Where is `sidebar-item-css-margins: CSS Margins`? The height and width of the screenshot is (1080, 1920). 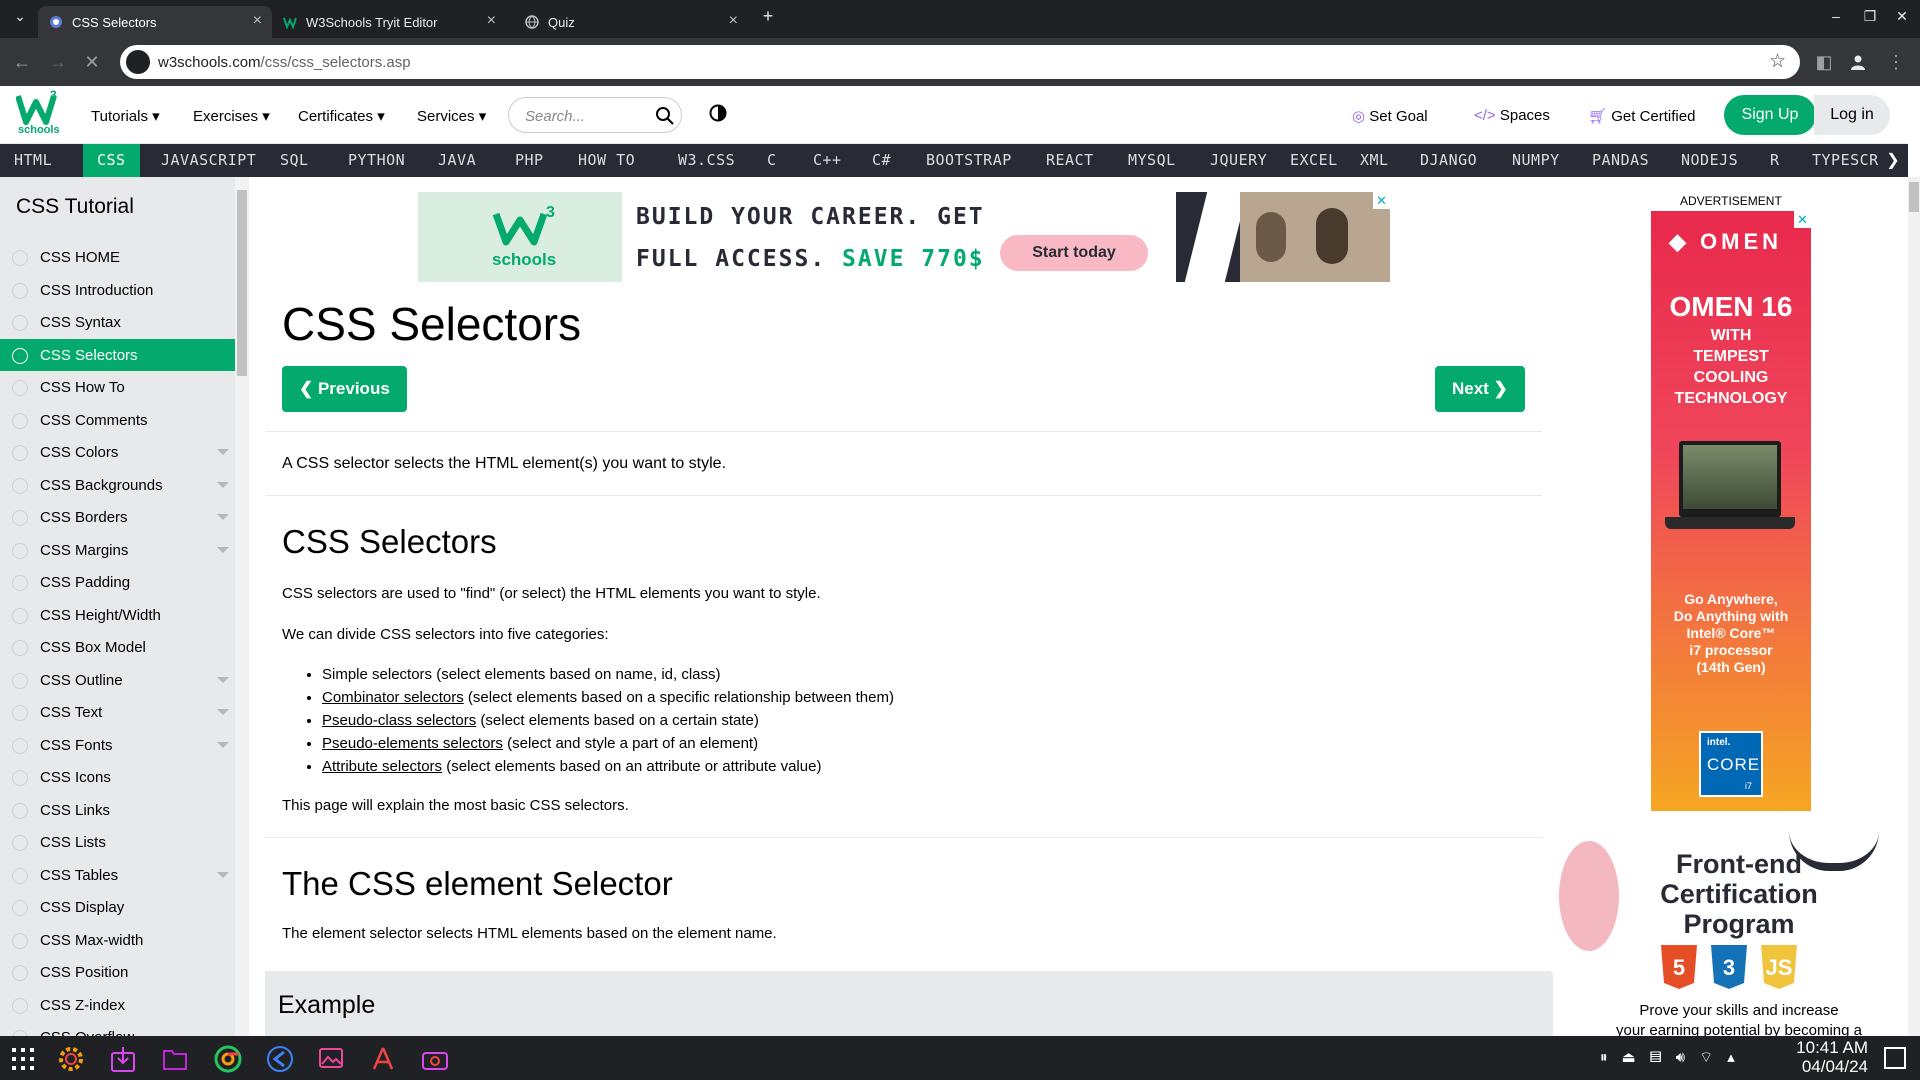
sidebar-item-css-margins: CSS Margins is located at coordinates (117, 550).